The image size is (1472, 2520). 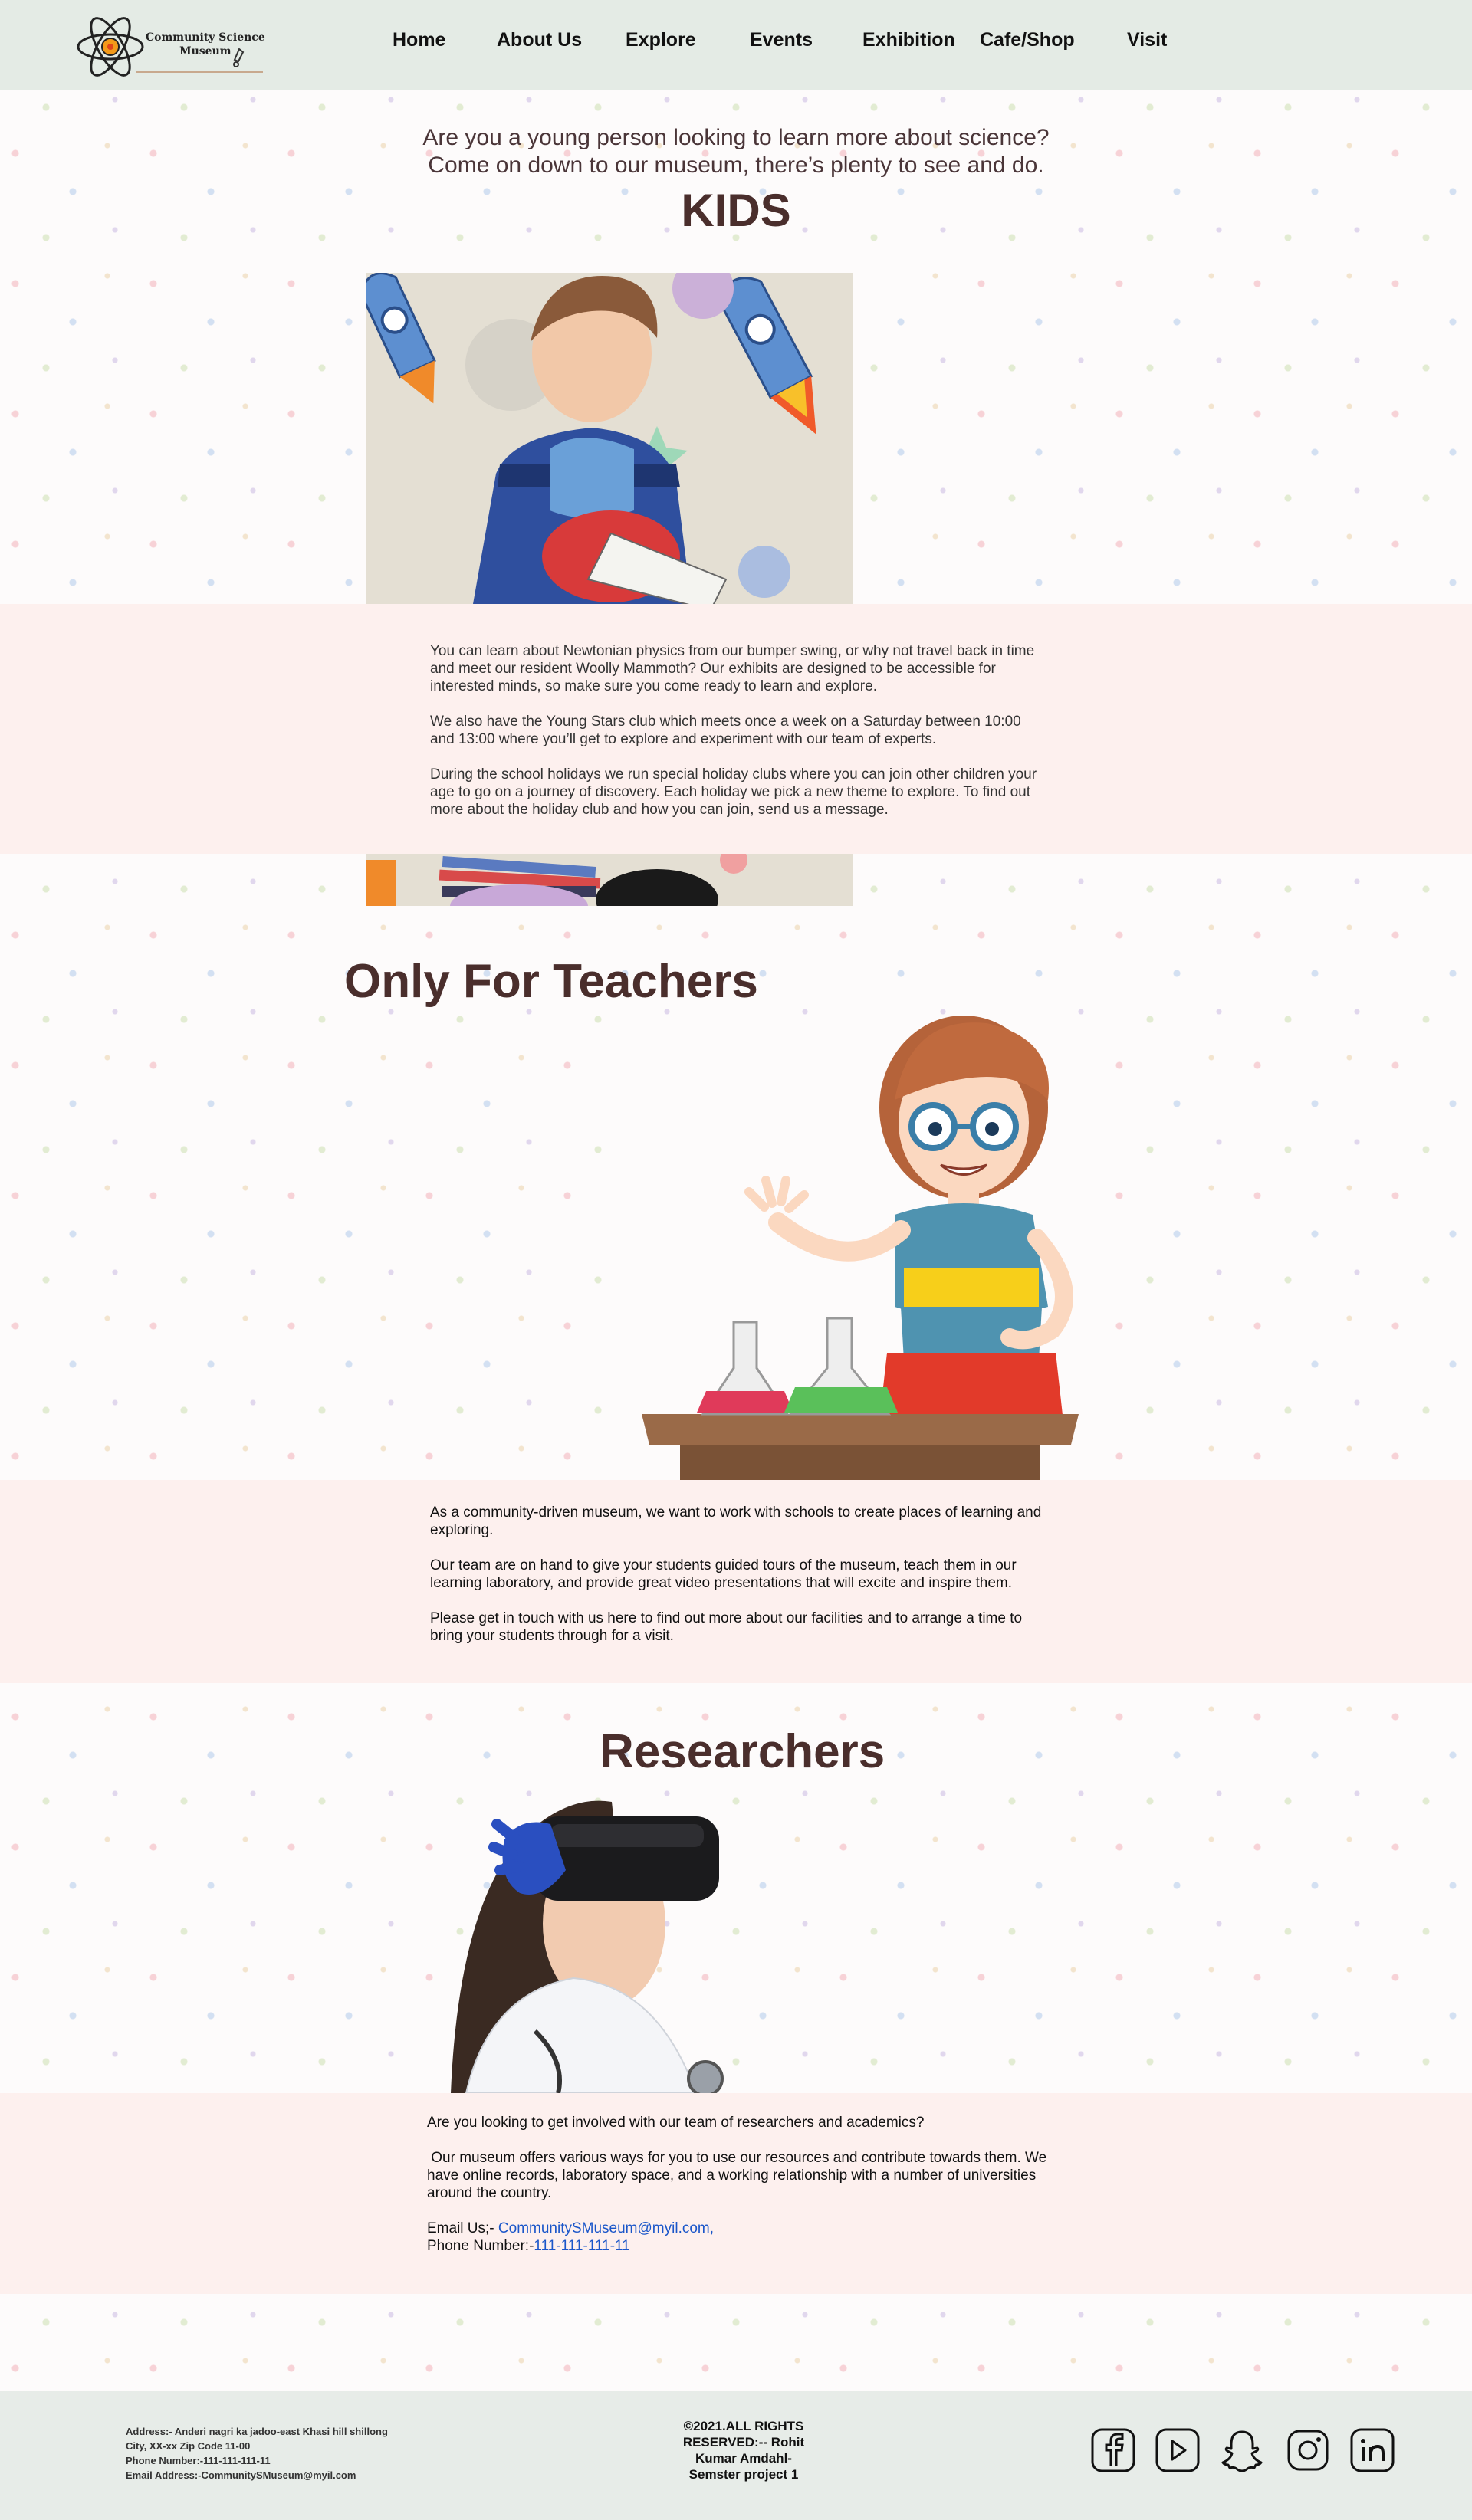 I want to click on copyright-line: Kumar Amdahl-, so click(x=744, y=2458).